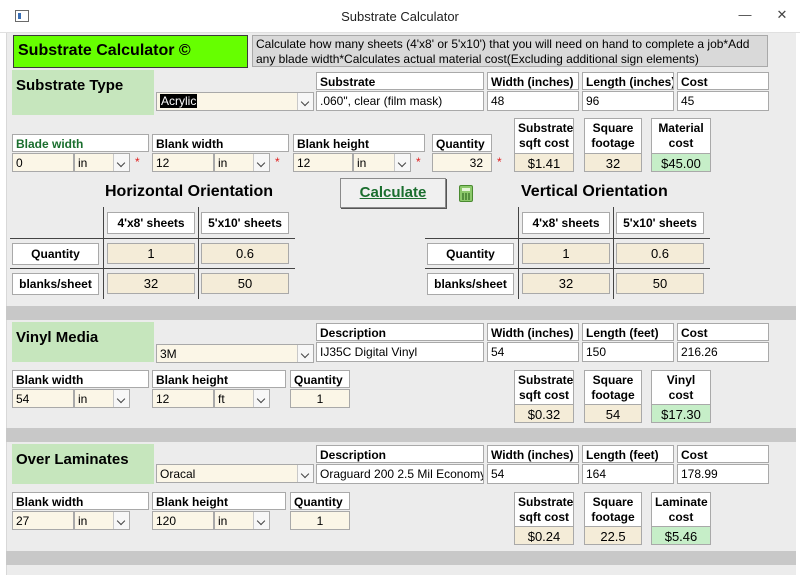 This screenshot has width=800, height=575. I want to click on blade-unit-value: in, so click(83, 163).